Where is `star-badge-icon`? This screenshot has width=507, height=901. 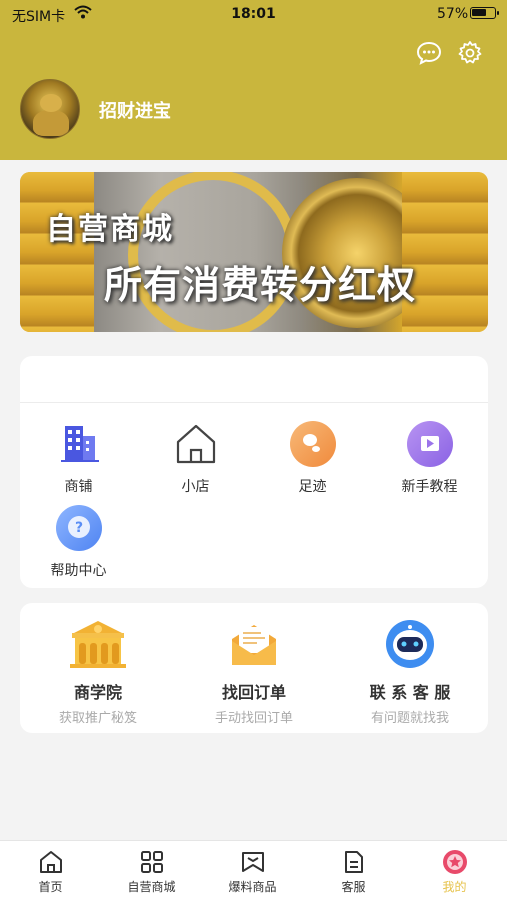 star-badge-icon is located at coordinates (455, 862).